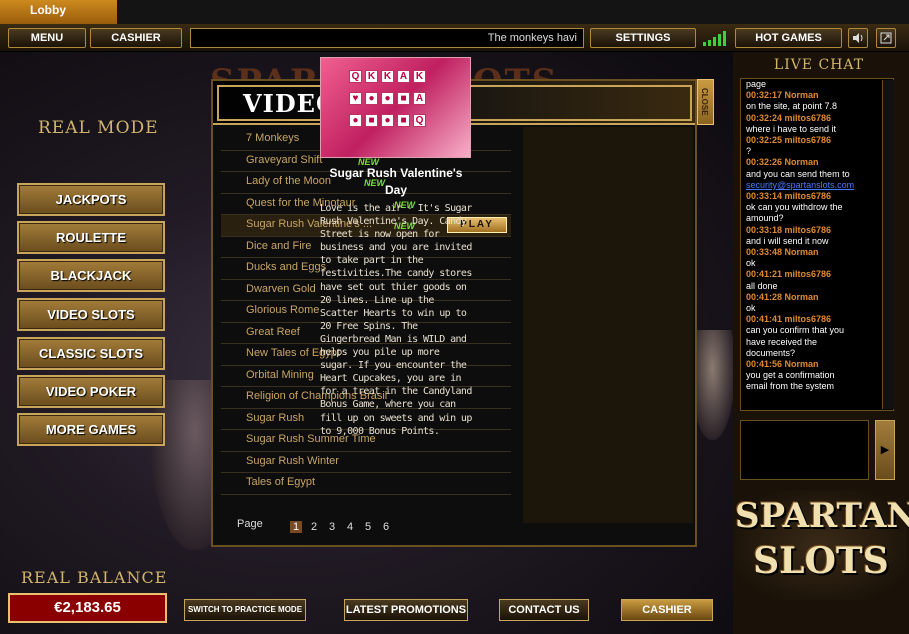 Image resolution: width=909 pixels, height=634 pixels. Describe the element at coordinates (782, 252) in the screenshot. I see `chat-timestamp-author: 00:33:48 Norman` at that location.